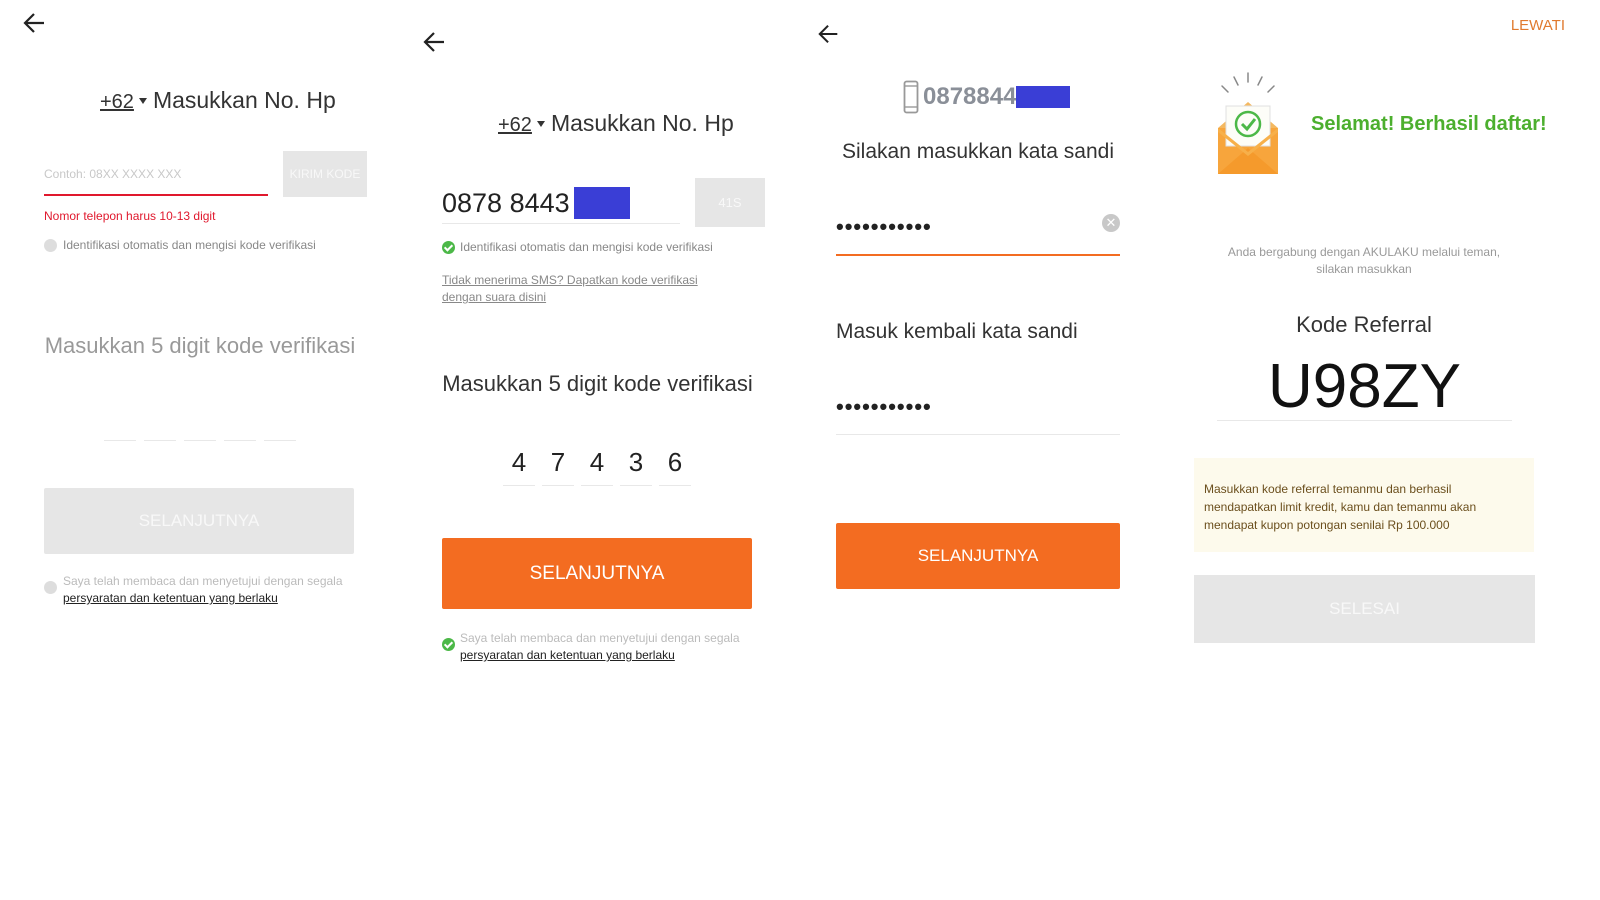 Image resolution: width=1600 pixels, height=900 pixels. Describe the element at coordinates (448, 247) in the screenshot. I see `check-circle-icon` at that location.